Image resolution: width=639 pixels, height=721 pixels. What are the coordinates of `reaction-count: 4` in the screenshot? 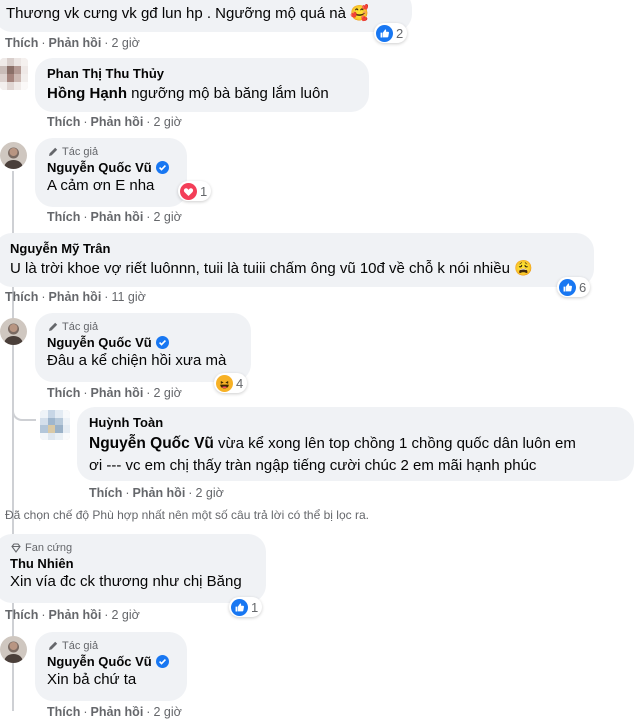 It's located at (231, 383).